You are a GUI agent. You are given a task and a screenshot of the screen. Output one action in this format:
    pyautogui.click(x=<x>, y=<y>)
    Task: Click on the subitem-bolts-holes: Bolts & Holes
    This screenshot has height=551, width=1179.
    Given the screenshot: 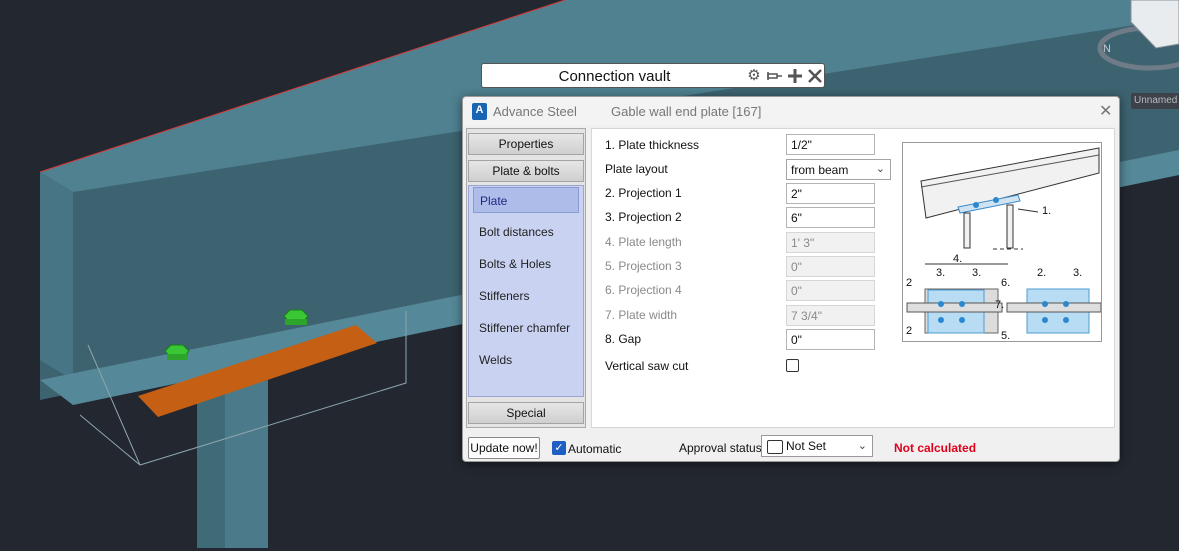 What is the action you would take?
    pyautogui.click(x=526, y=264)
    